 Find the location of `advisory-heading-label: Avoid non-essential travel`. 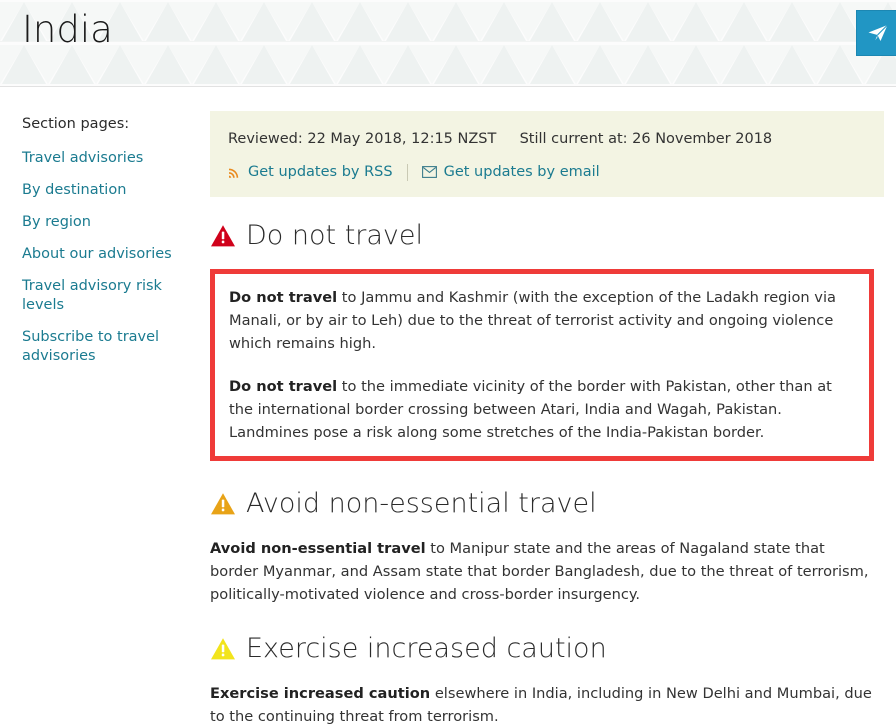

advisory-heading-label: Avoid non-essential travel is located at coordinates (421, 503).